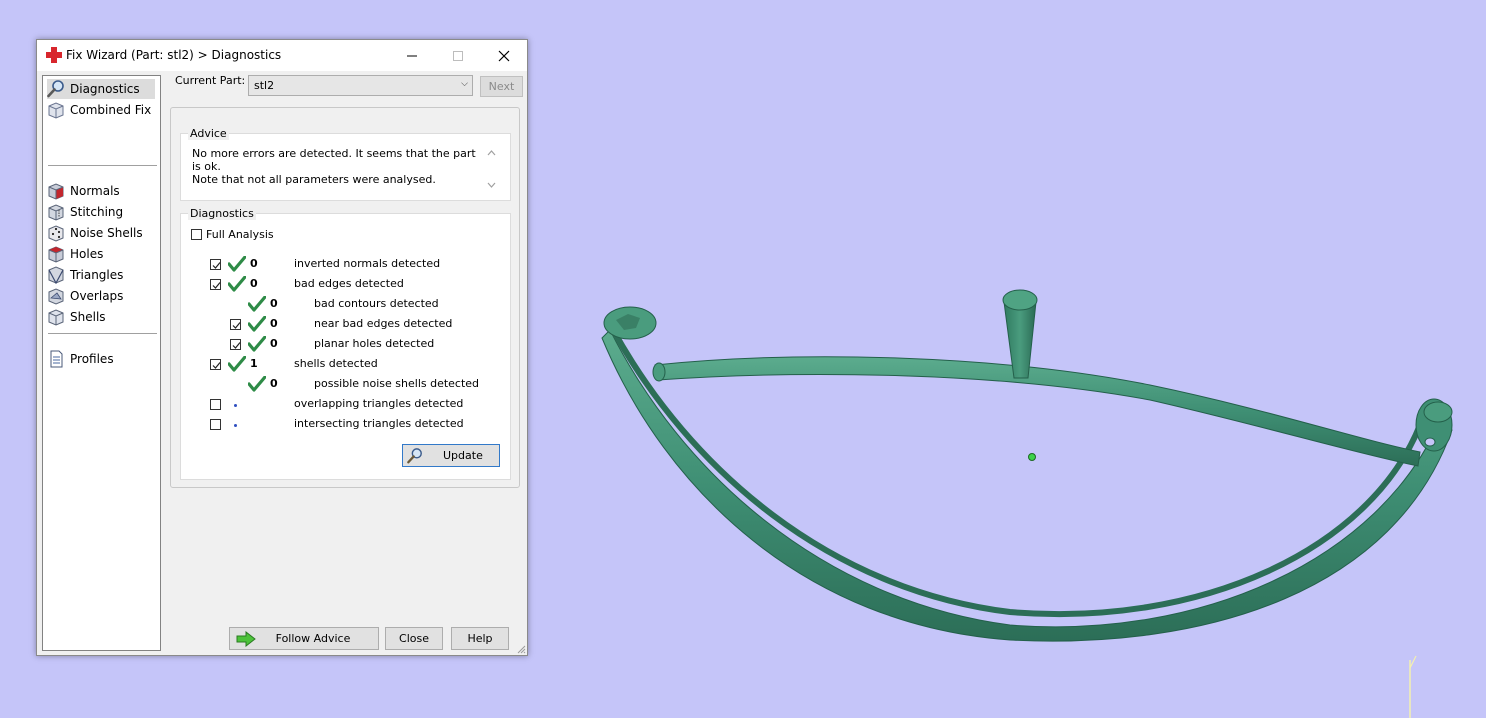 The image size is (1486, 718). I want to click on diagnostic-label: near bad edges detected, so click(383, 323).